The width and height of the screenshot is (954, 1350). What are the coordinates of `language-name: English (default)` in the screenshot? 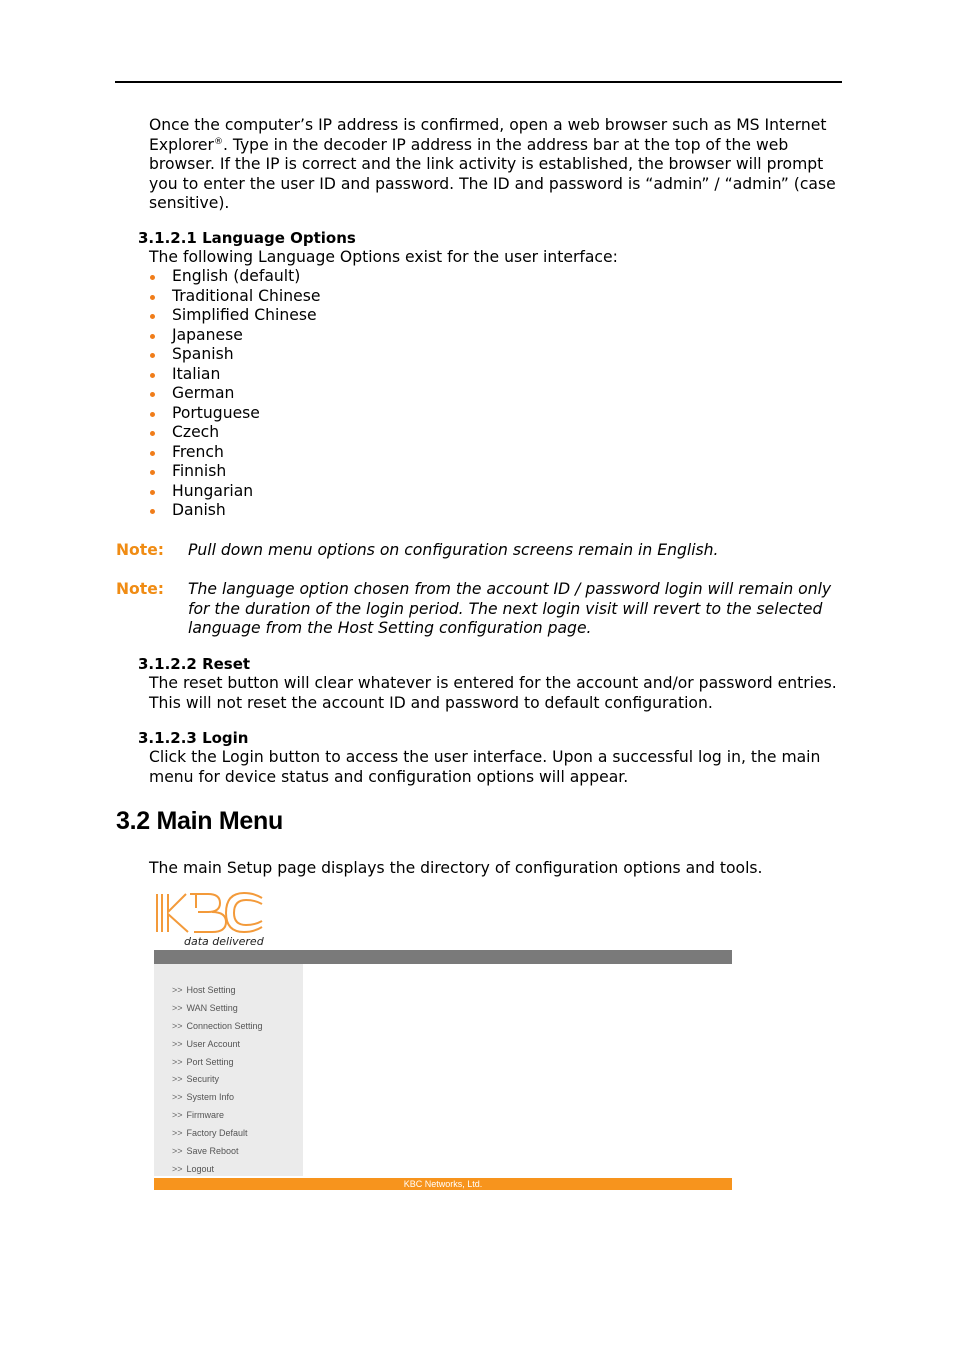 It's located at (236, 276).